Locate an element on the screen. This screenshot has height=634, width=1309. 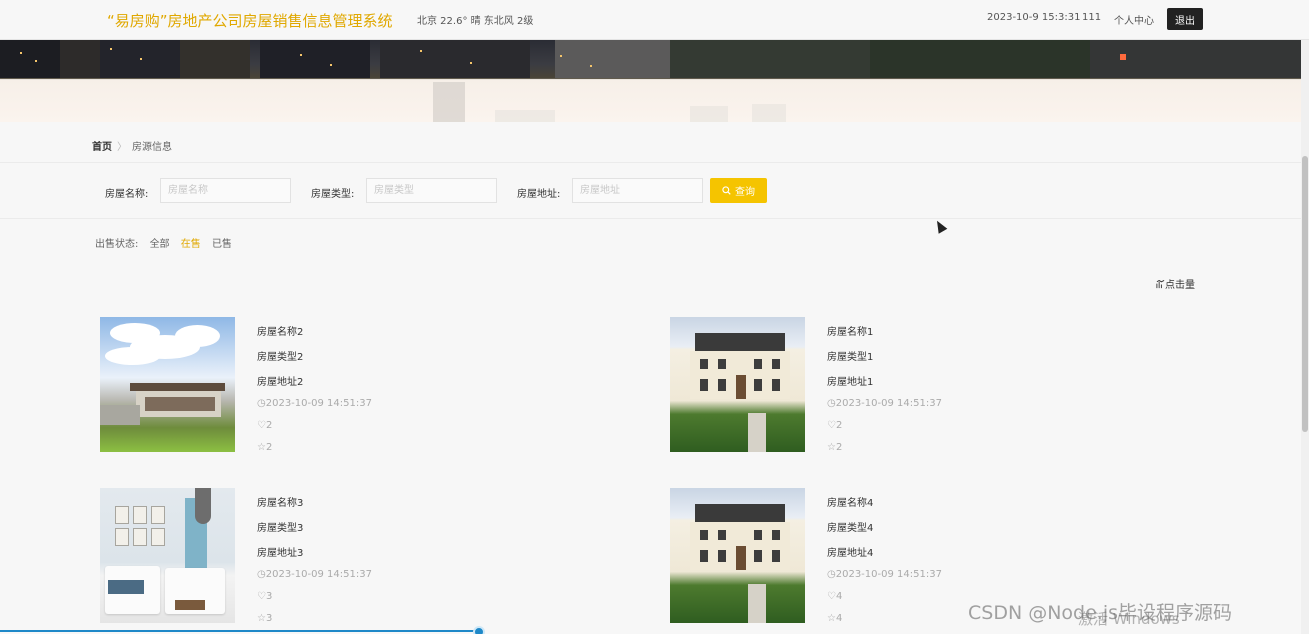
house-address-input is located at coordinates (637, 190).